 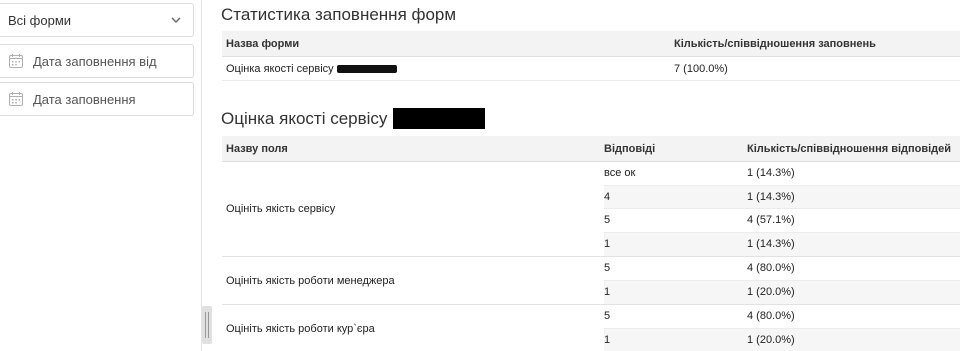 I want to click on field-name: Оцініть якість роботи менеджера, so click(x=310, y=280).